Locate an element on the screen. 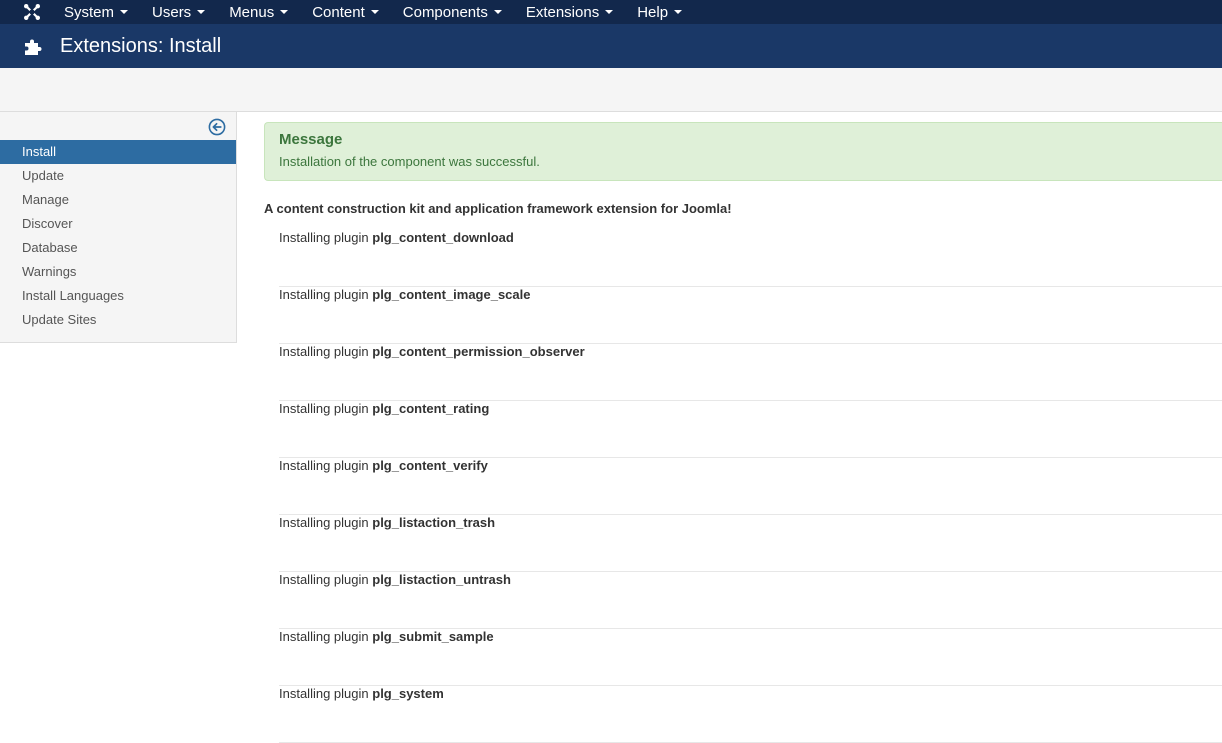 This screenshot has width=1222, height=743. plugin-name: plg_content_rating is located at coordinates (431, 408).